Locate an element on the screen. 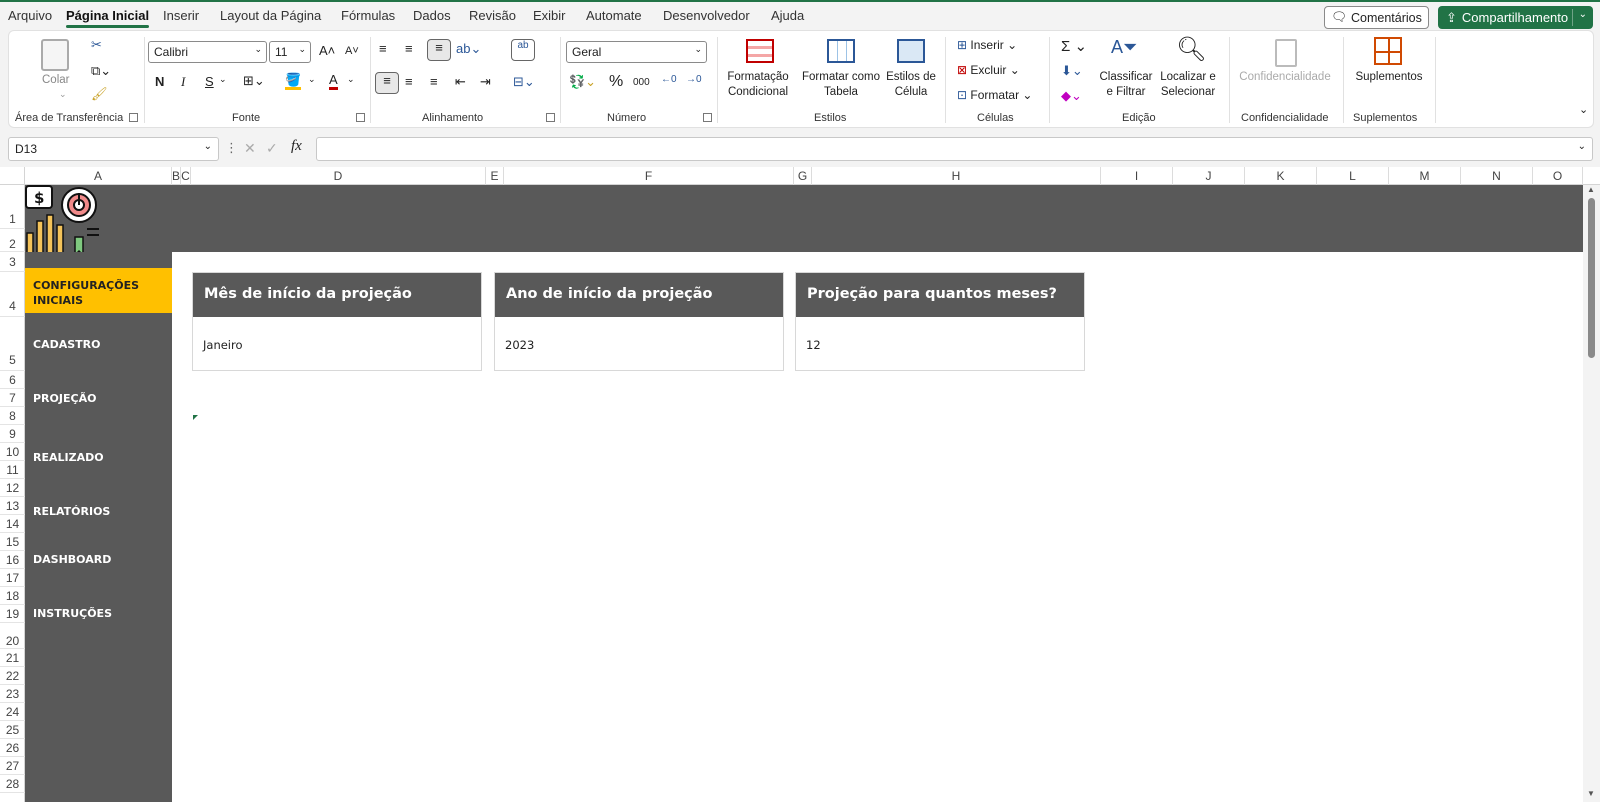 The image size is (1600, 802). cell-styles-icon is located at coordinates (911, 51).